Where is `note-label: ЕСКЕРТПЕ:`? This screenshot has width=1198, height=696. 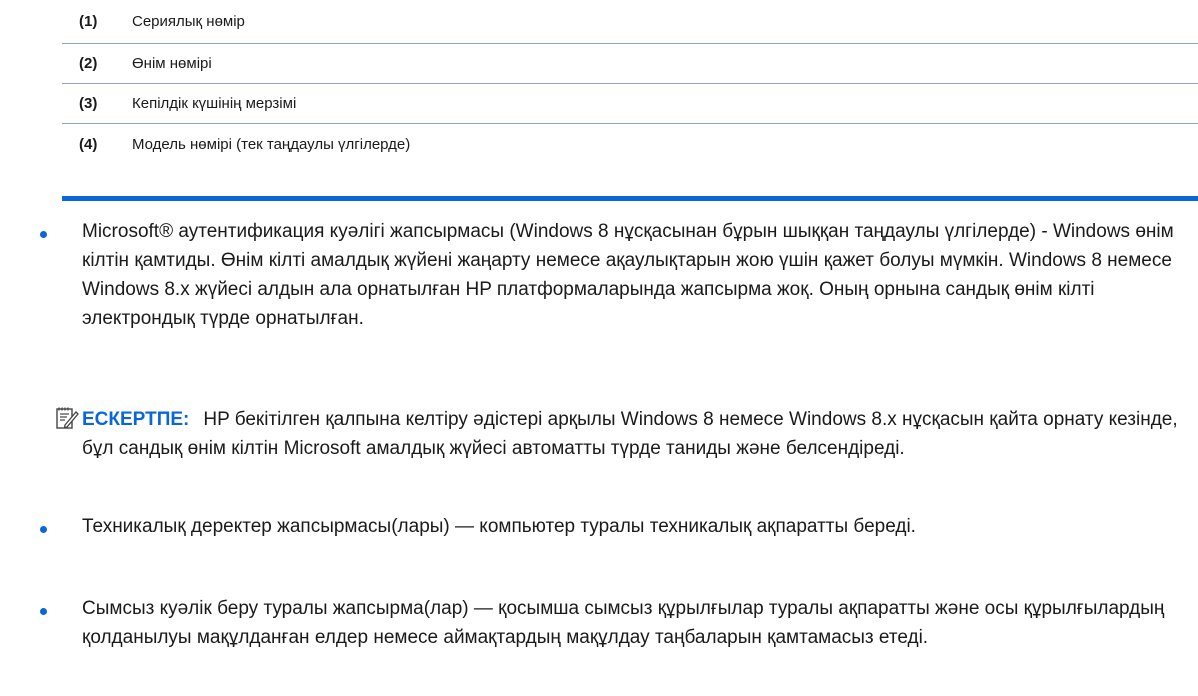
note-label: ЕСКЕРТПЕ: is located at coordinates (136, 419).